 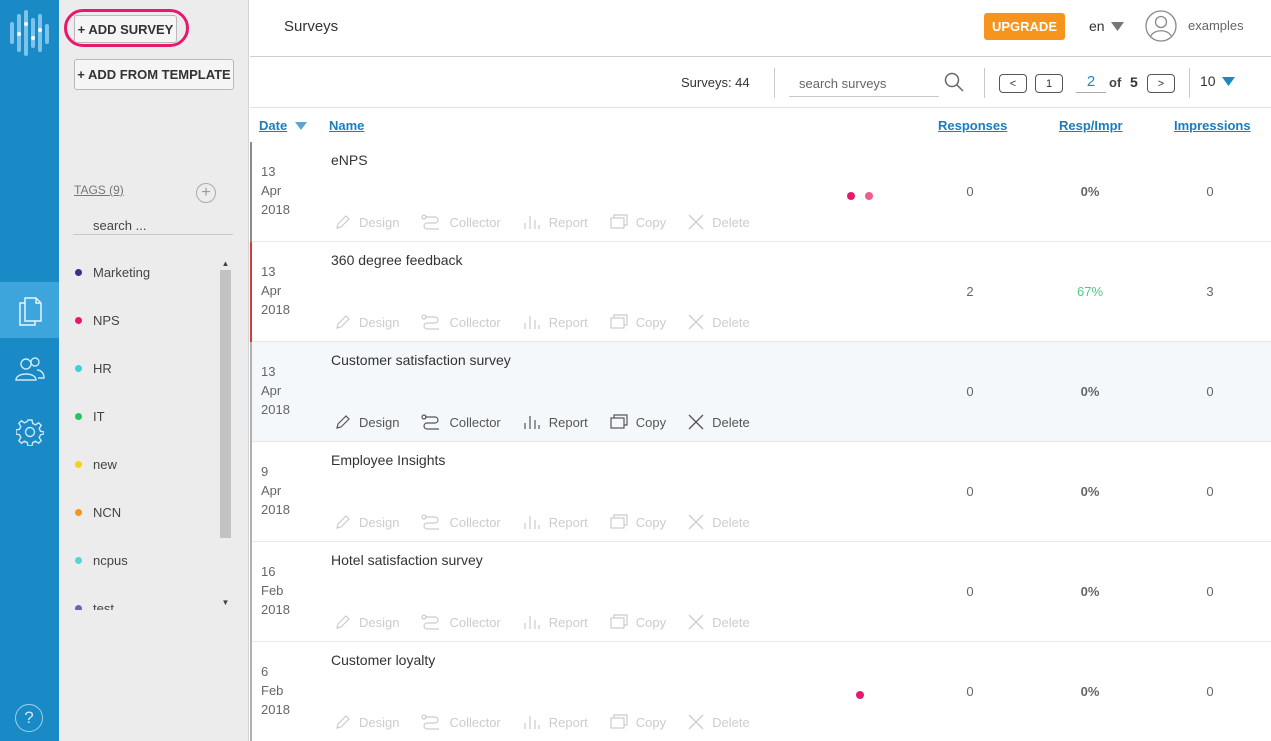 What do you see at coordinates (388, 460) in the screenshot?
I see `survey-name: Employee Insights` at bounding box center [388, 460].